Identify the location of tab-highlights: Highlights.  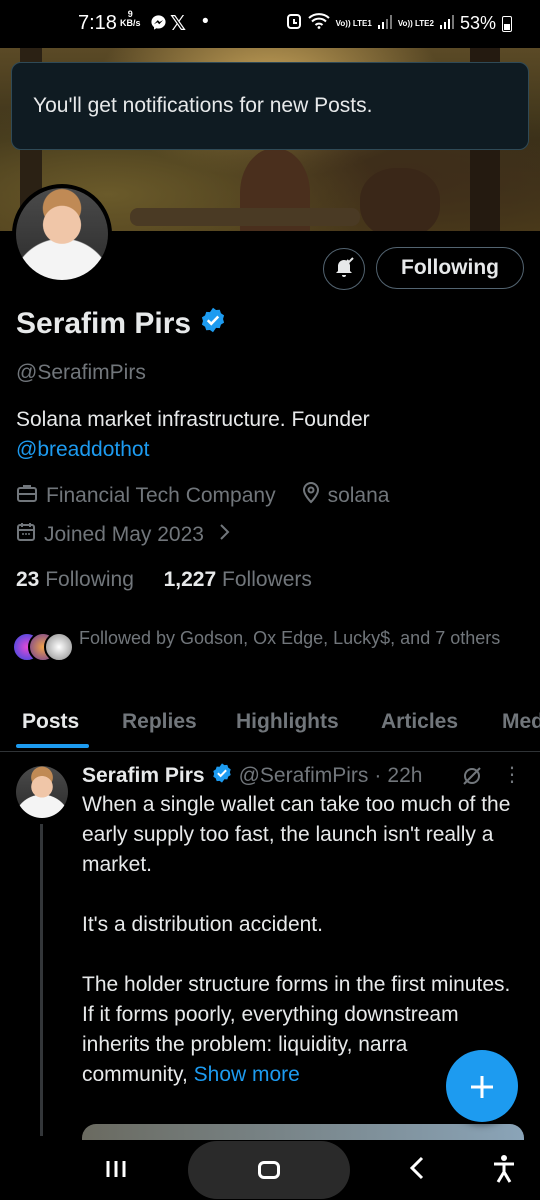
(287, 722).